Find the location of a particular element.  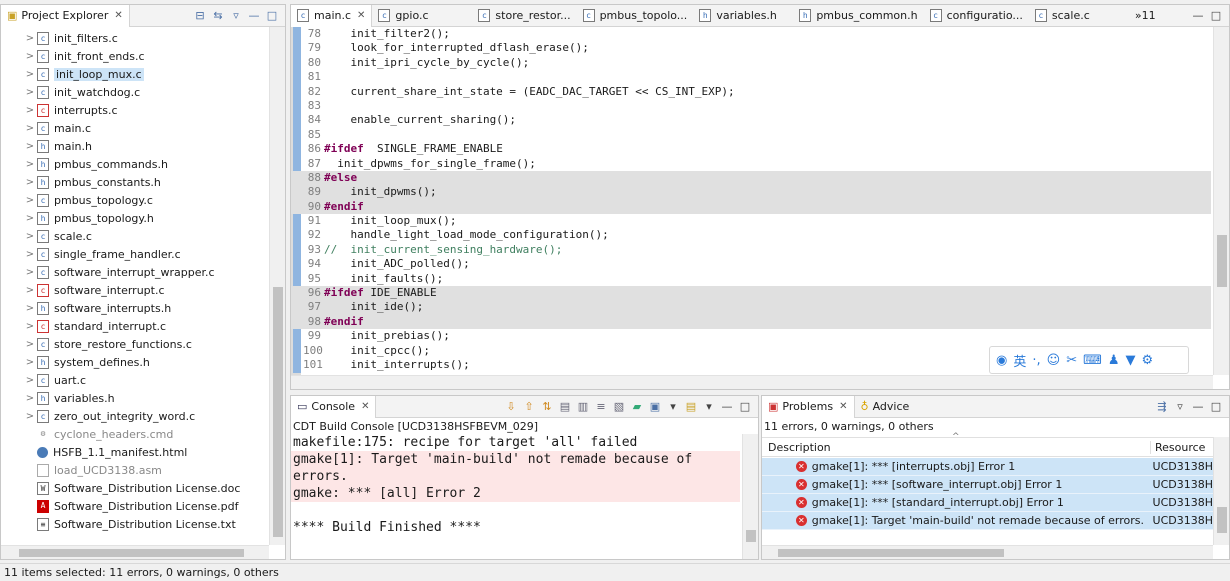

editor-horizontal-scrollbar is located at coordinates (752, 382).